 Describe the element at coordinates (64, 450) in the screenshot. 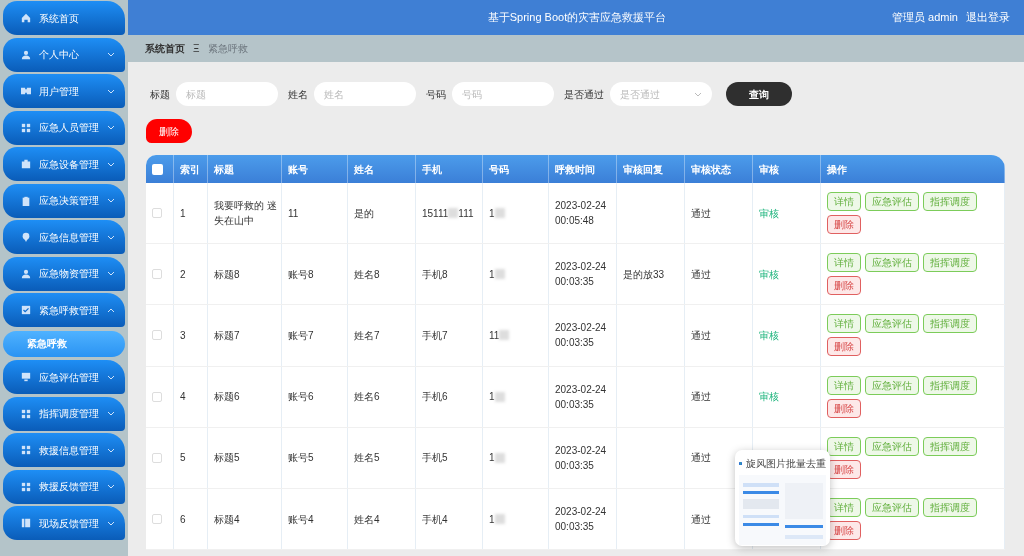

I see `sidebar-item: 救援信息管理` at that location.